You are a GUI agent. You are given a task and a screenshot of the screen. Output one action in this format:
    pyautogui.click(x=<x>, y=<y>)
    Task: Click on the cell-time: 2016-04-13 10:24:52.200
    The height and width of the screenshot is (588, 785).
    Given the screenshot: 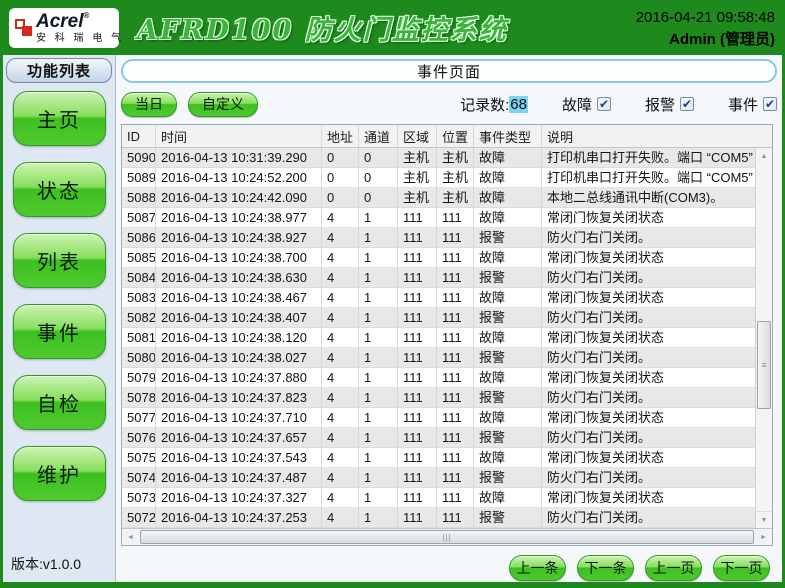 What is the action you would take?
    pyautogui.click(x=239, y=178)
    